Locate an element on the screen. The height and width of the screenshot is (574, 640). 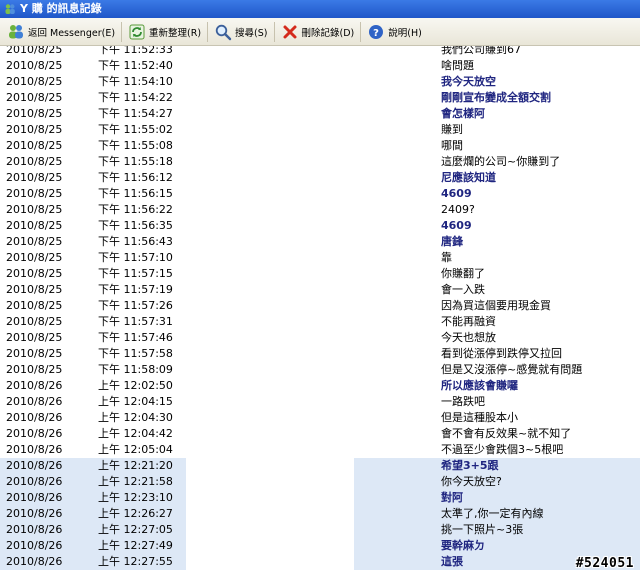
search-icon is located at coordinates (223, 32).